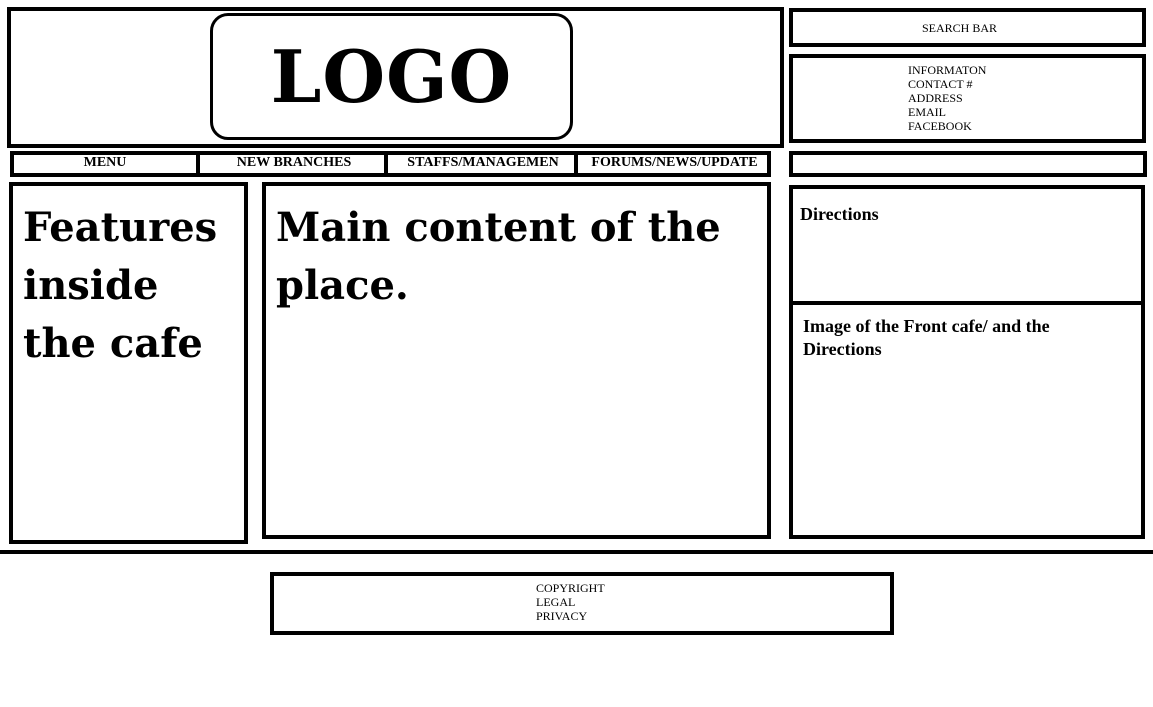 The image size is (1153, 707). I want to click on nav-item-new-branches-label: NEW BRANCHES, so click(294, 162).